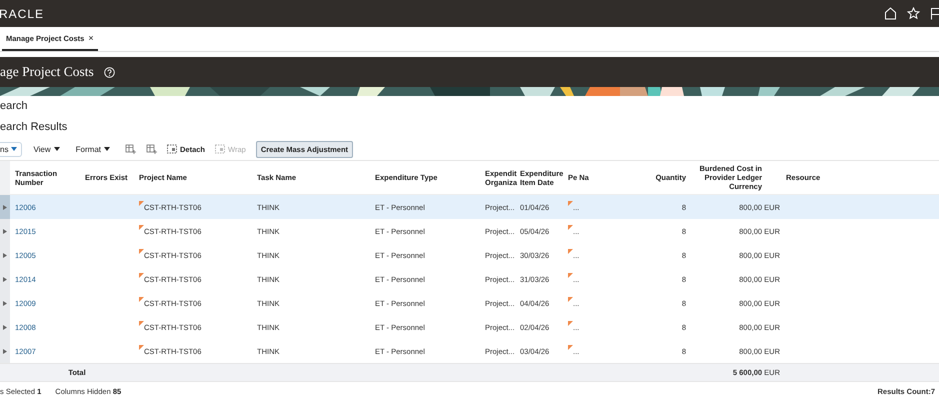  I want to click on search-heading: earch, so click(14, 107).